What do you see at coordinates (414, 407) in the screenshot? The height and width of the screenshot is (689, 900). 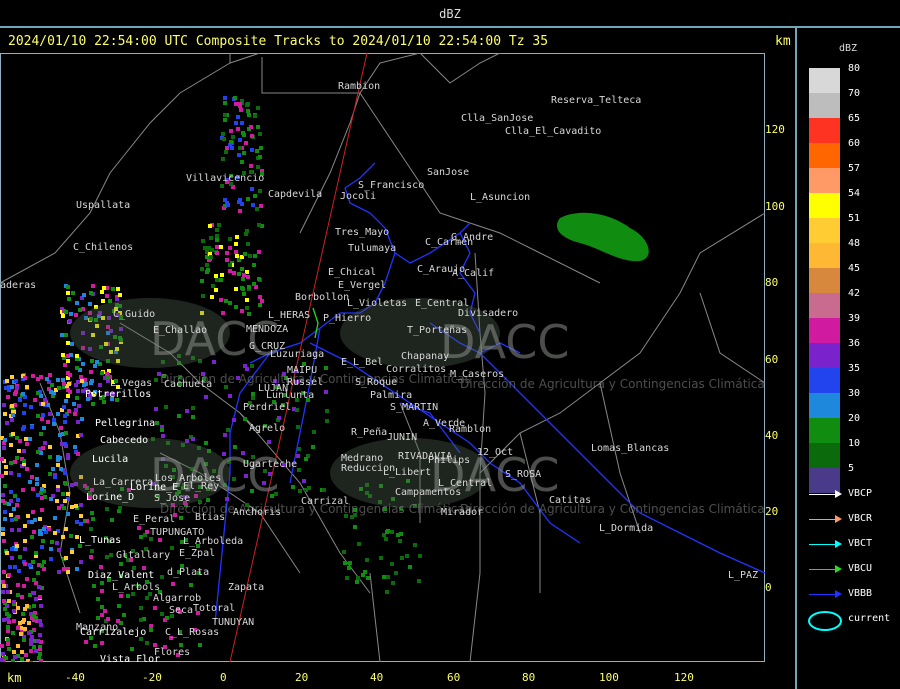 I see `place-label: S_MARTIN` at bounding box center [414, 407].